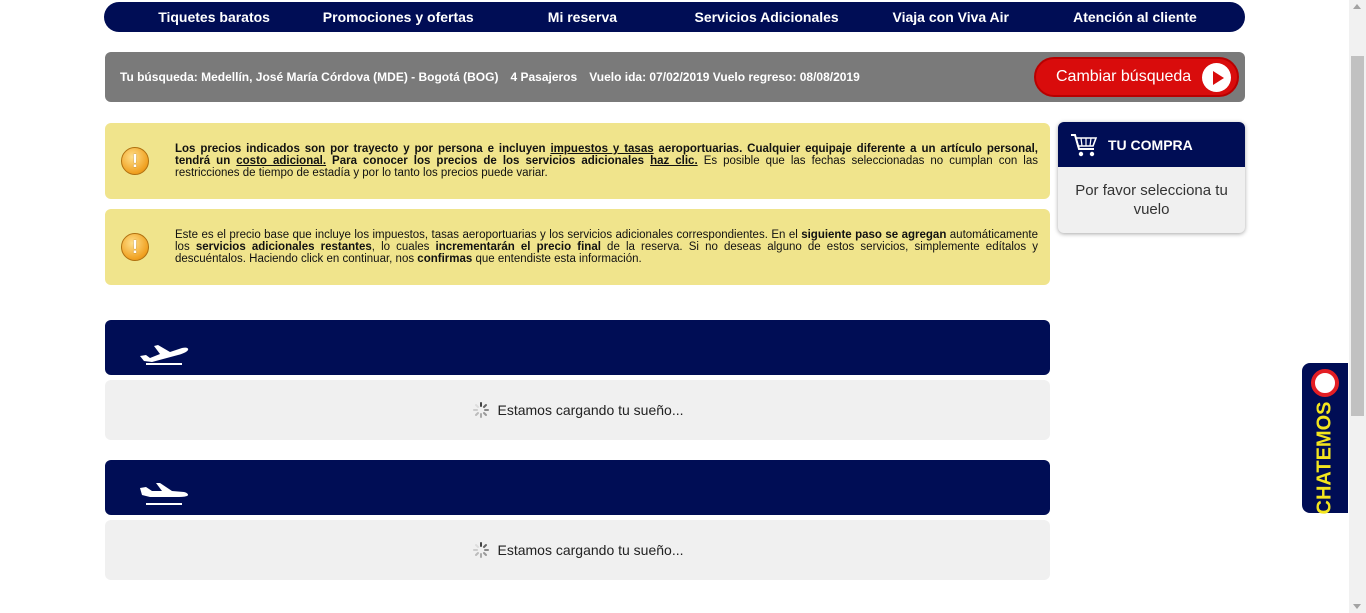 This screenshot has width=1366, height=613. Describe the element at coordinates (1357, 236) in the screenshot. I see `scroll-thumb` at that location.